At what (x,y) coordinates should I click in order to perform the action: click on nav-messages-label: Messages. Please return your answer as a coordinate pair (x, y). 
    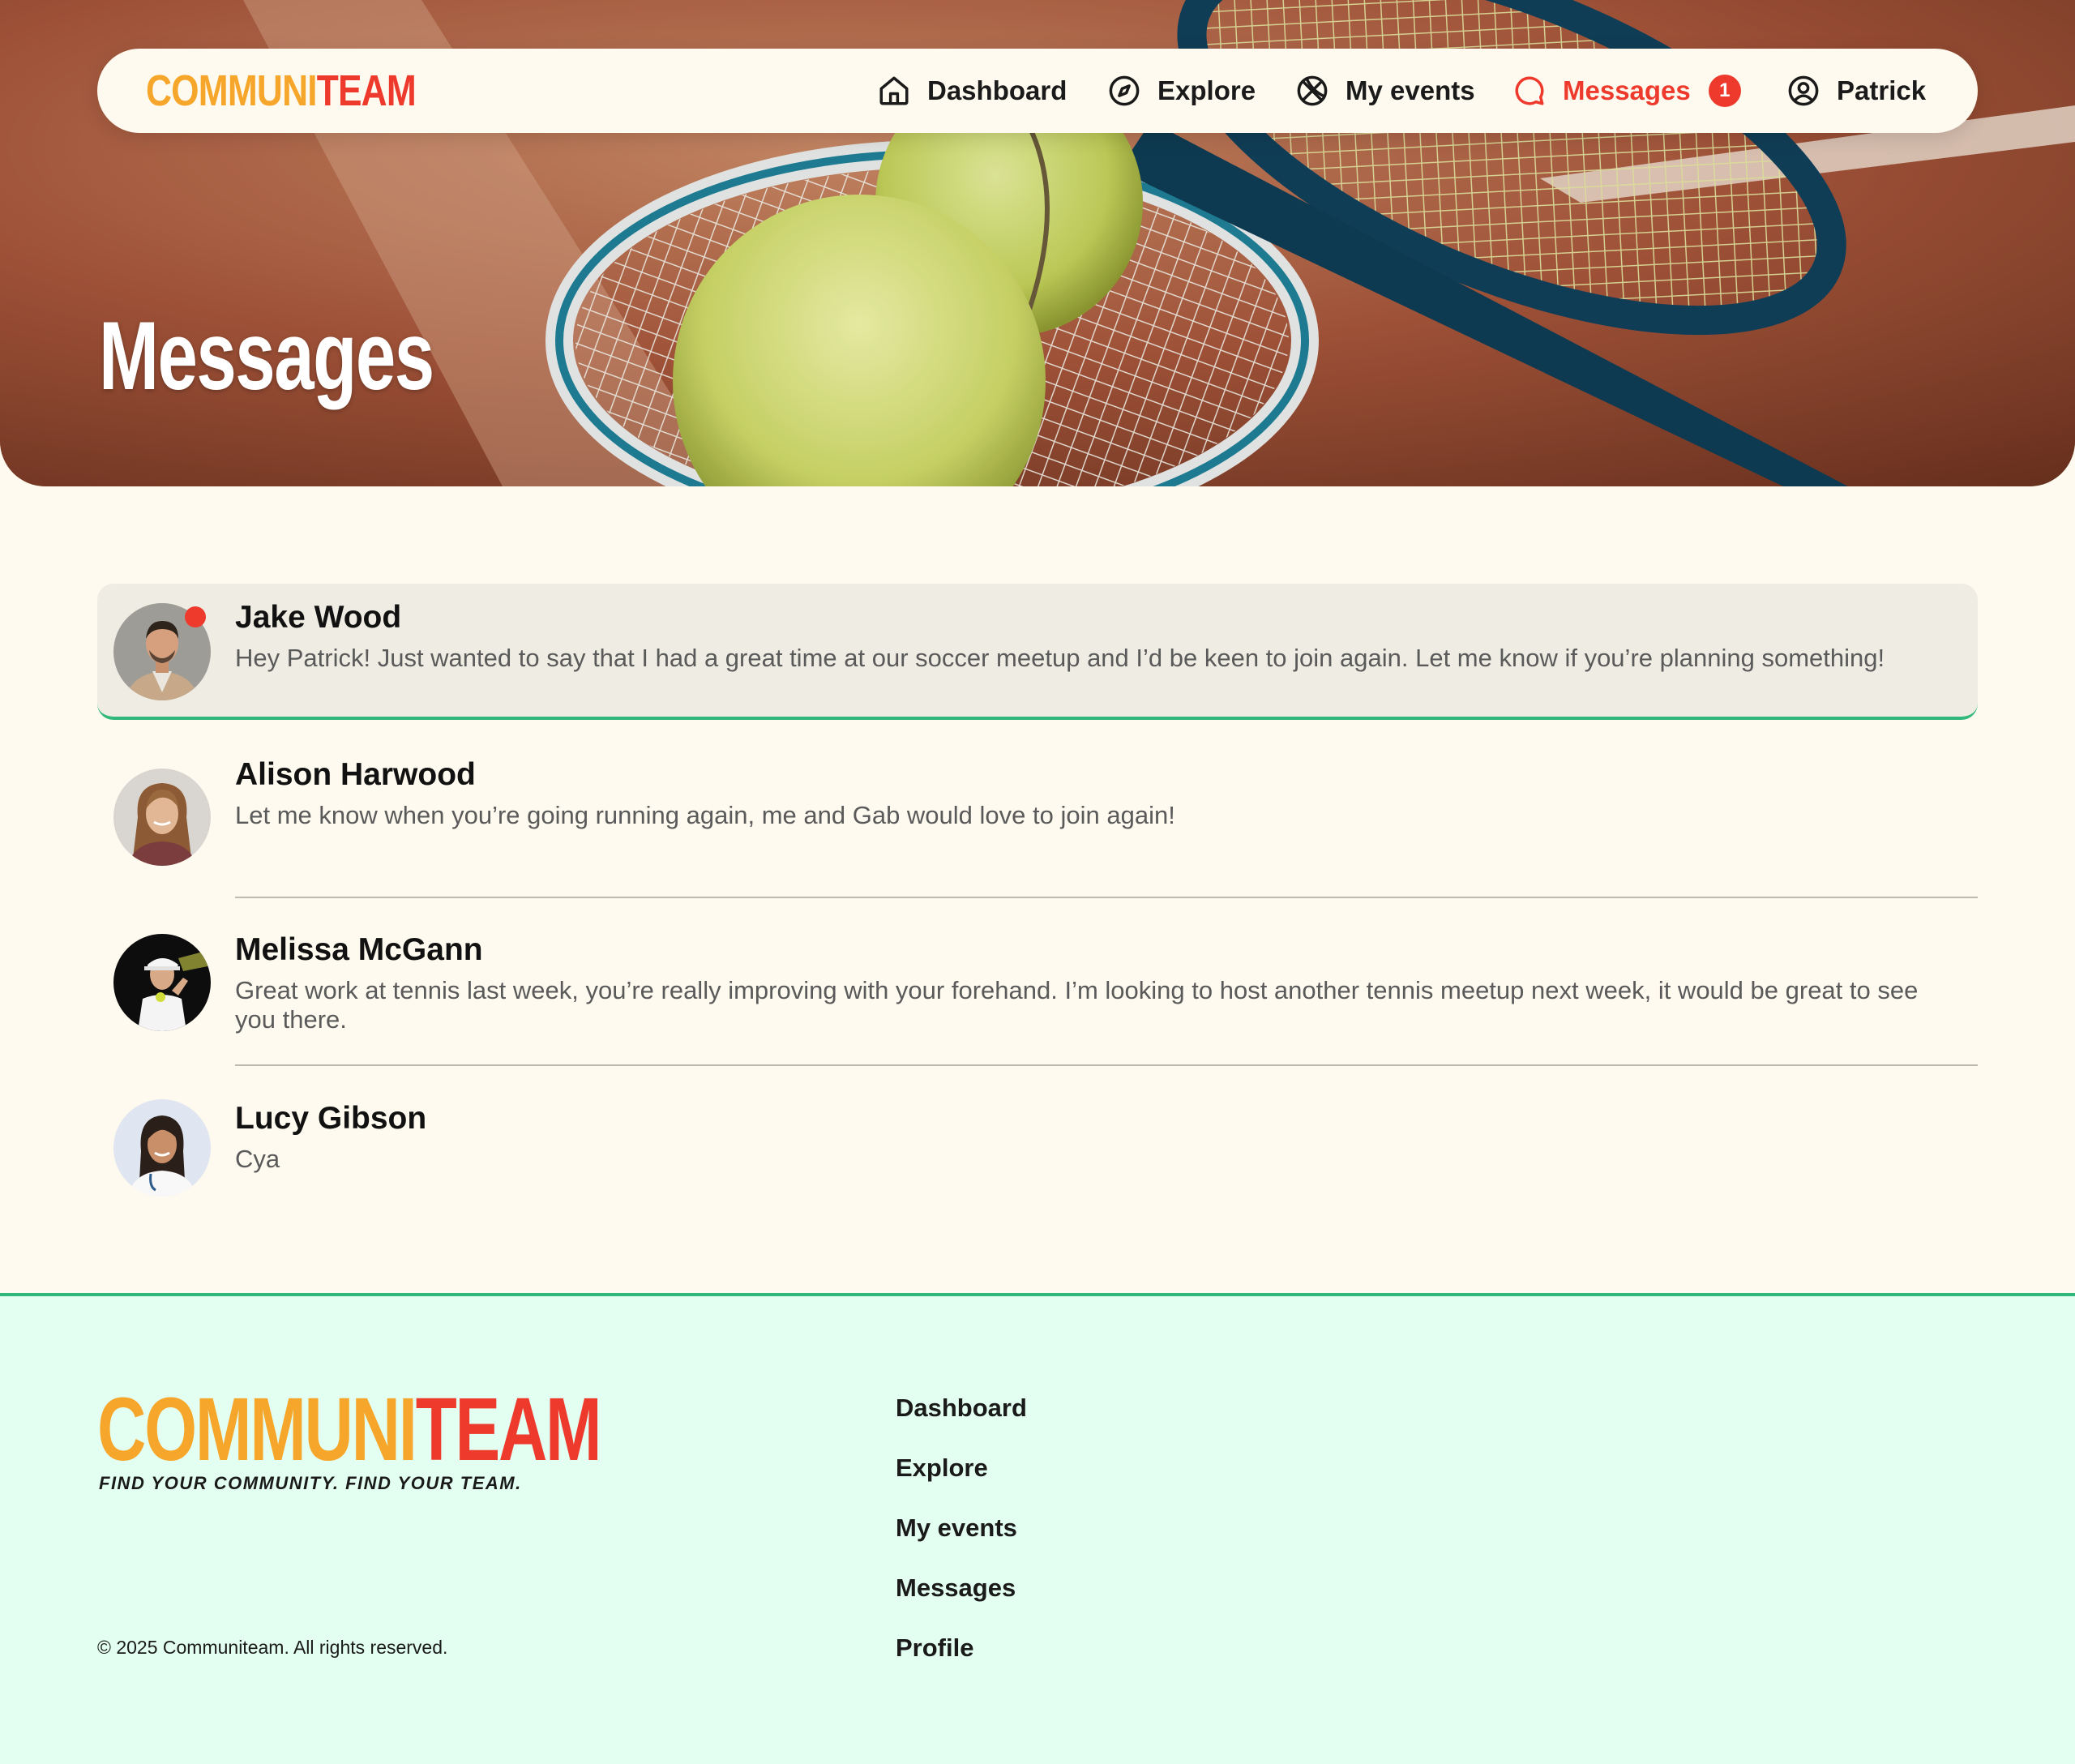
    Looking at the image, I should click on (1627, 90).